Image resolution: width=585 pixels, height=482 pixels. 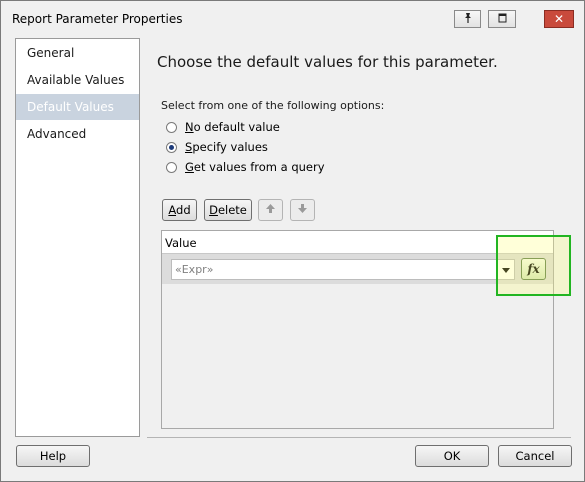 What do you see at coordinates (292, 18) in the screenshot?
I see `title-bar: Report Parameter Properties ✕` at bounding box center [292, 18].